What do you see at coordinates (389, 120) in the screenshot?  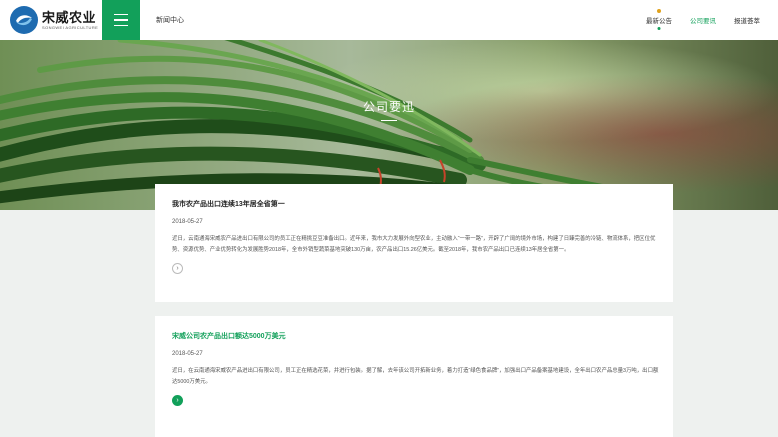 I see `title-underline` at bounding box center [389, 120].